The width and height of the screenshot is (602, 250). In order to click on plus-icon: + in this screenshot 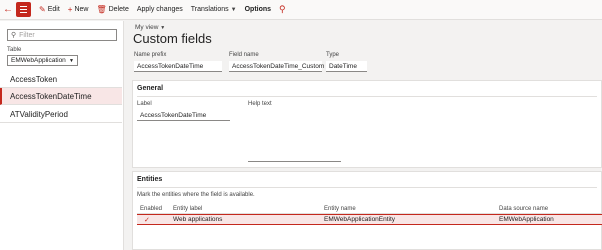, I will do `click(70, 9)`.